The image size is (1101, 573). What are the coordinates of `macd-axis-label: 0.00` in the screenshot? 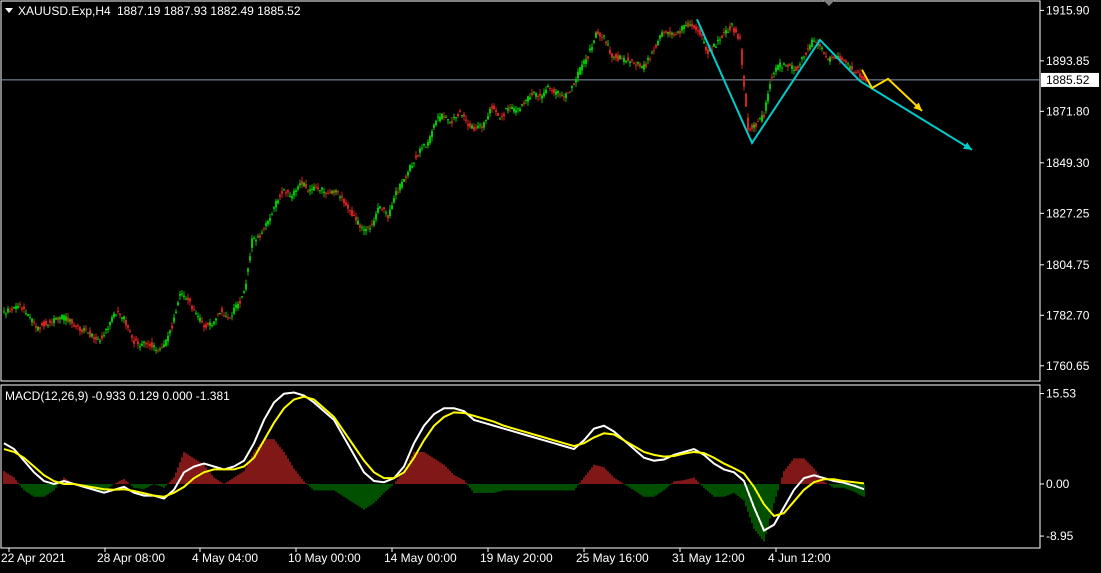 It's located at (1058, 484).